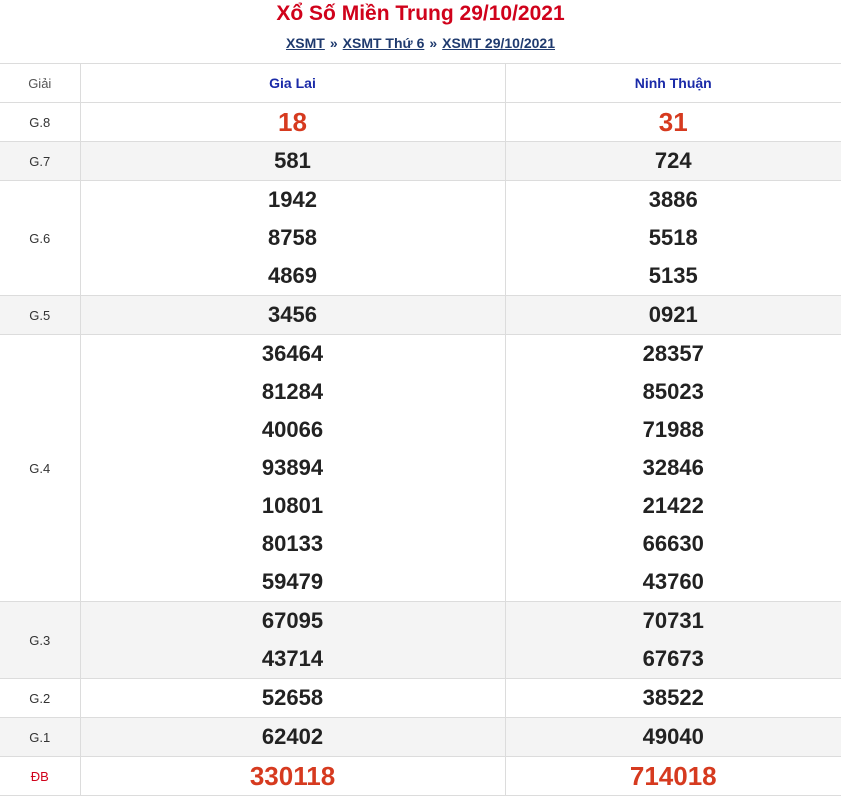 The image size is (841, 796). Describe the element at coordinates (672, 83) in the screenshot. I see `province-header-ninh-thuan: Ninh Thuận` at that location.